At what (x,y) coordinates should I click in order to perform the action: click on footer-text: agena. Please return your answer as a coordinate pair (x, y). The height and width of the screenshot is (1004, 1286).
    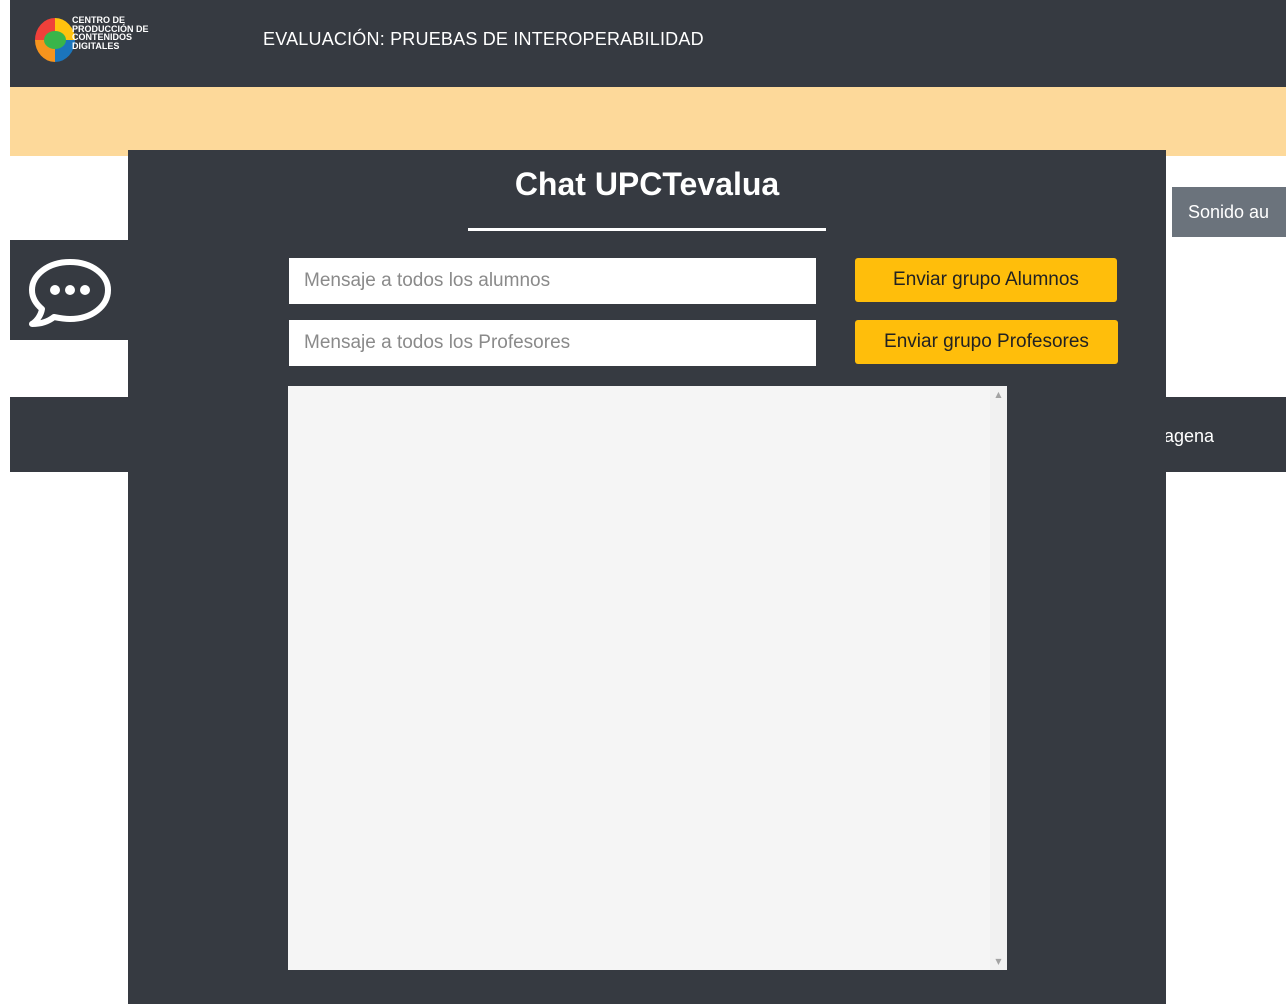
    Looking at the image, I should click on (1189, 436).